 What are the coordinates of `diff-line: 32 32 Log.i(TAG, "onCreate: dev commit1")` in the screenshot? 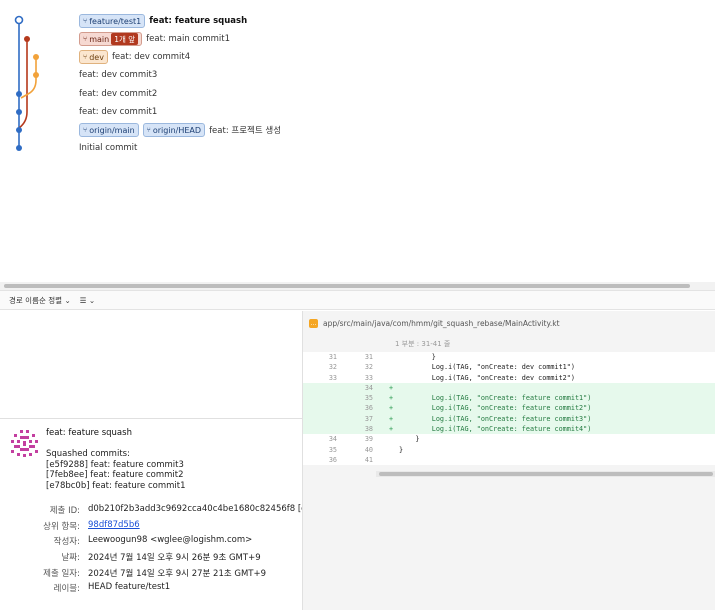 It's located at (451, 367).